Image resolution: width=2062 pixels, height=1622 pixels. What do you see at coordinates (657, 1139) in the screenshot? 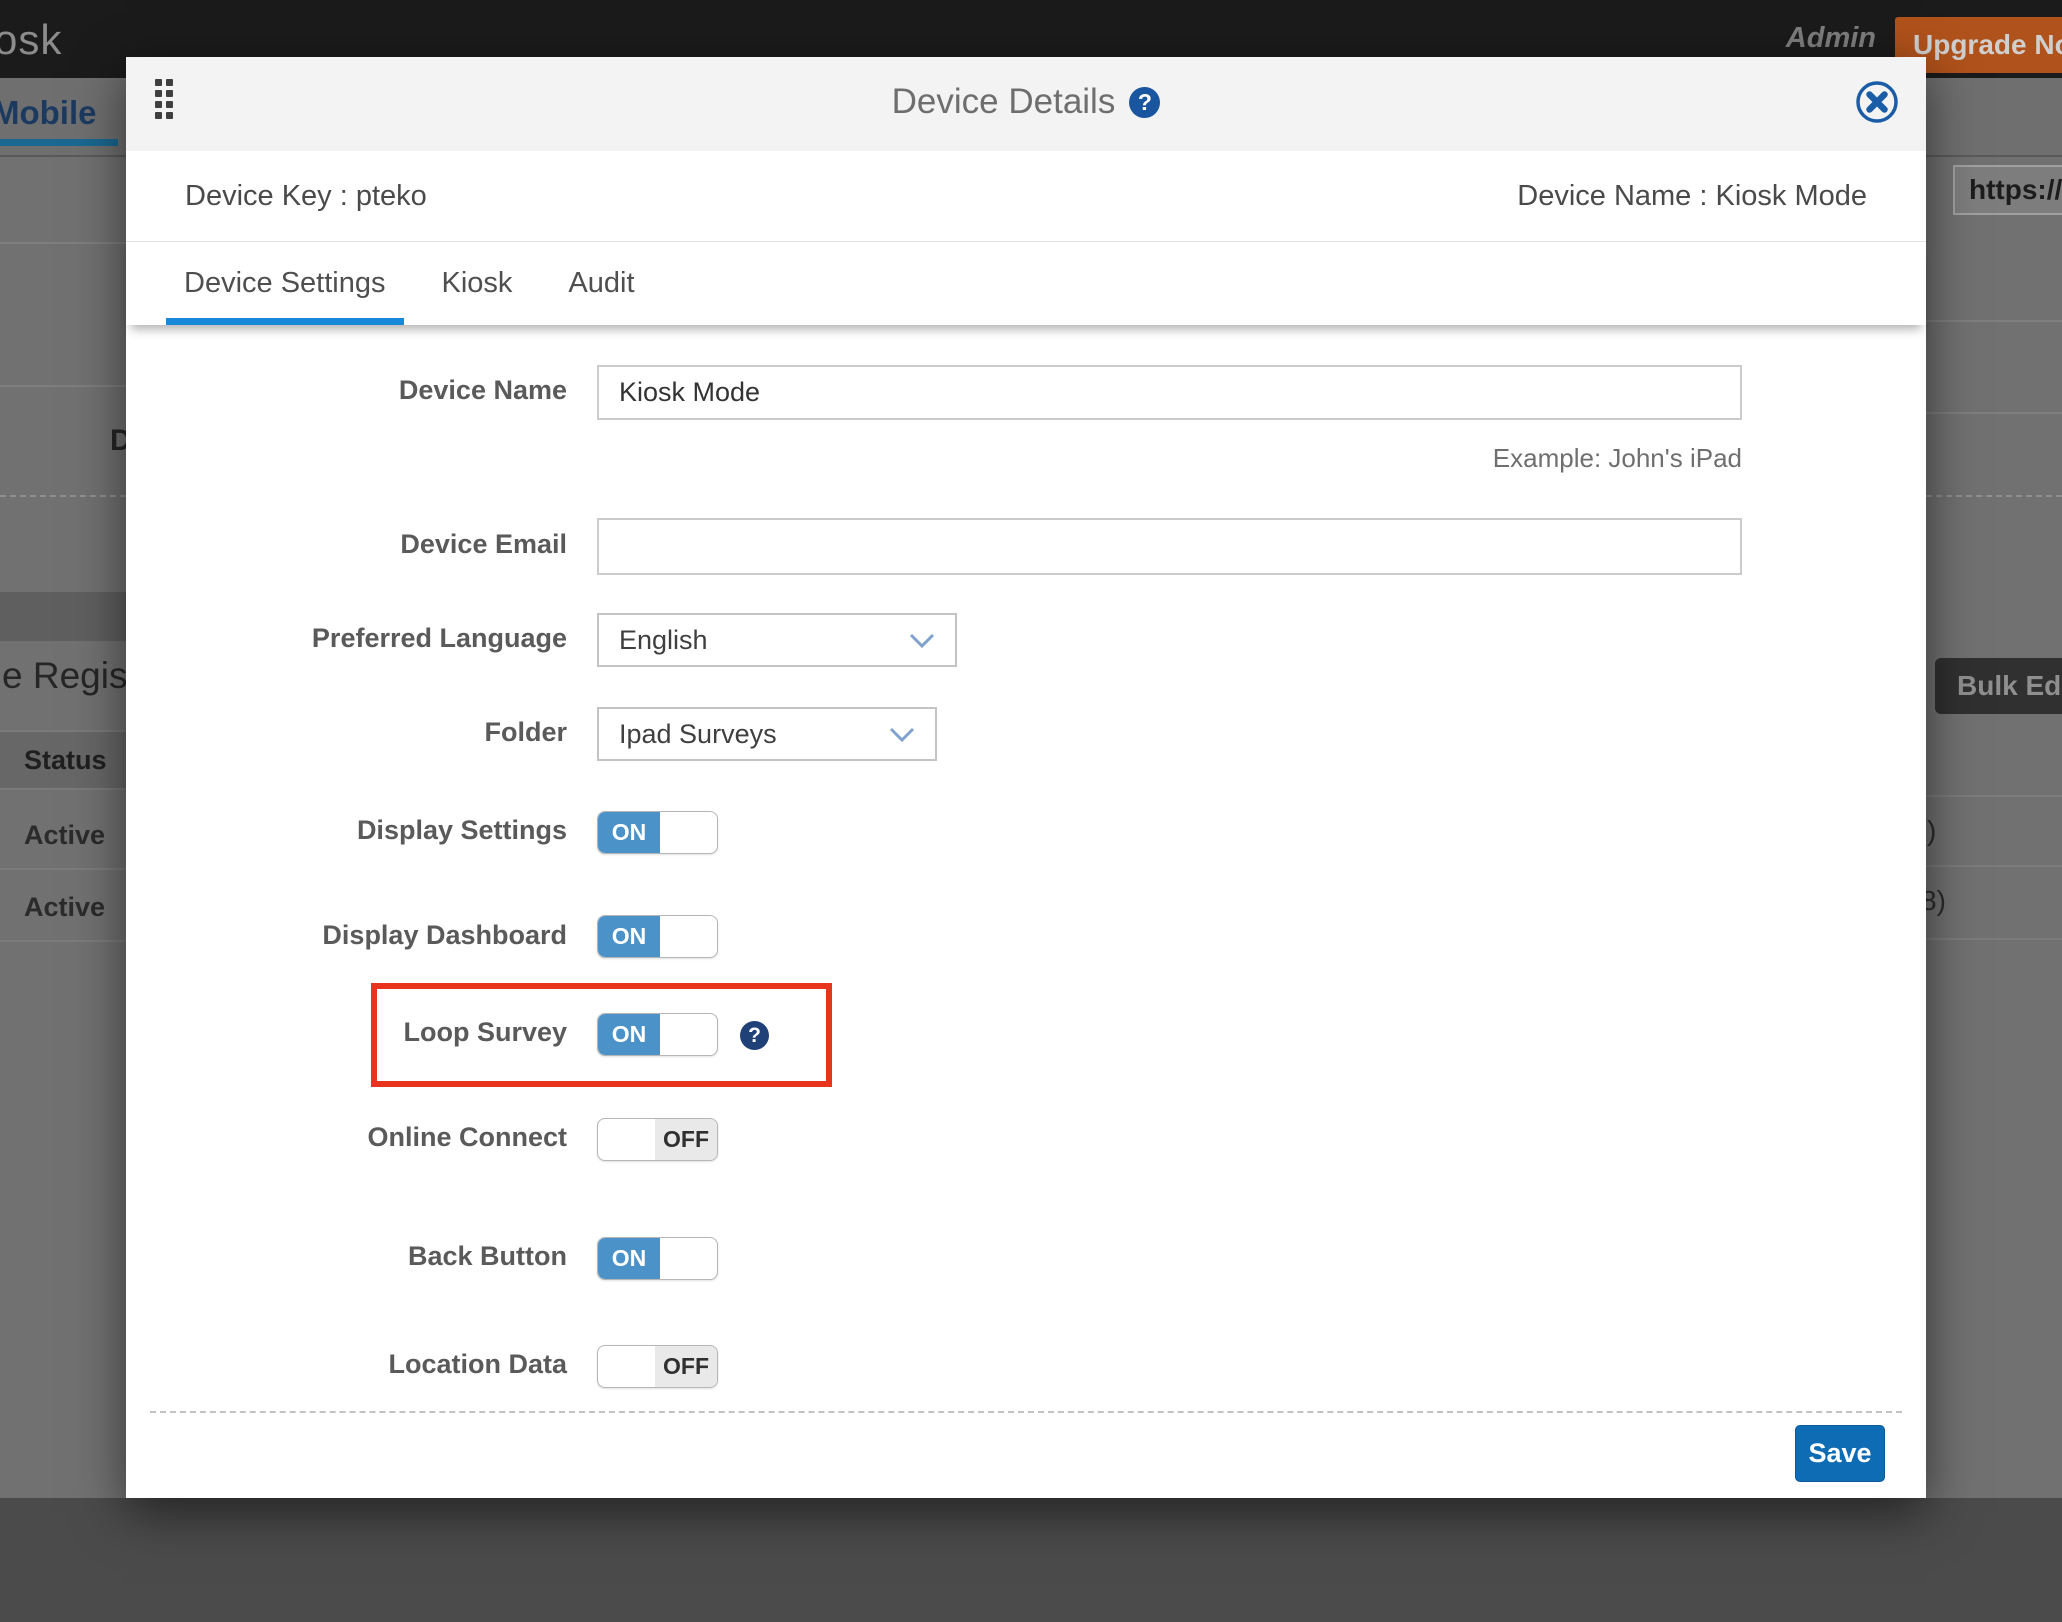
I see `online-connect-toggle: OFF` at bounding box center [657, 1139].